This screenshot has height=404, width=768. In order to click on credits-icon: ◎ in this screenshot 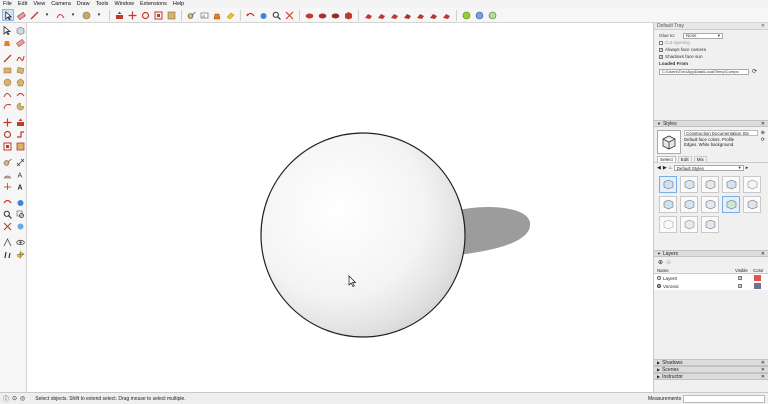, I will do `click(22, 398)`.